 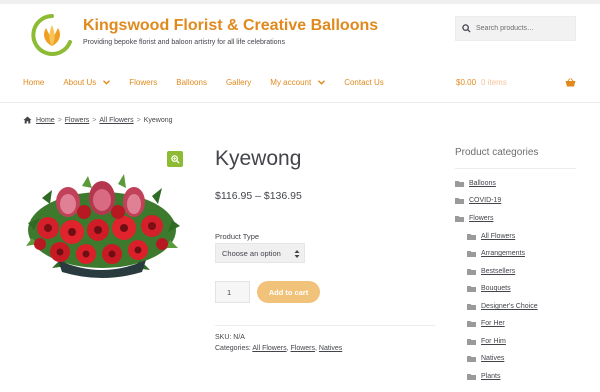 What do you see at coordinates (481, 218) in the screenshot?
I see `category-label: Flowers` at bounding box center [481, 218].